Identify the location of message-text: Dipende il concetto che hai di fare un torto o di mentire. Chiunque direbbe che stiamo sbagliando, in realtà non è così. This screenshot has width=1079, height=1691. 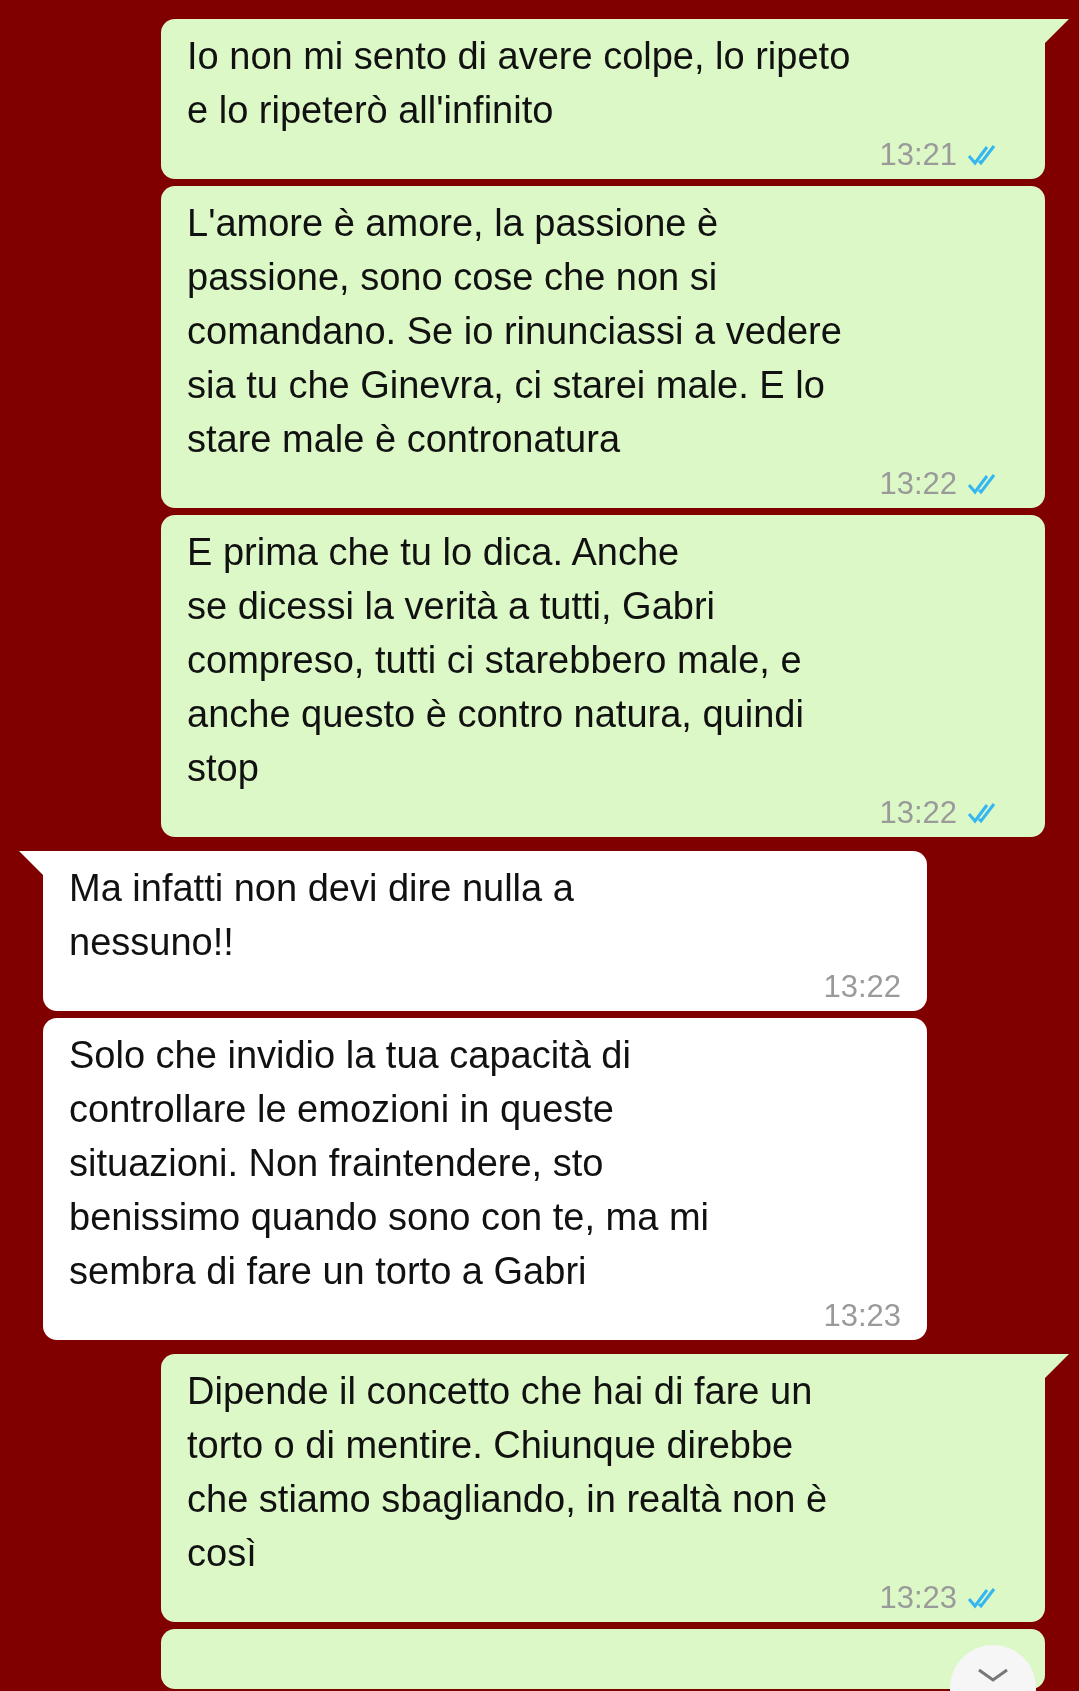
(507, 1472).